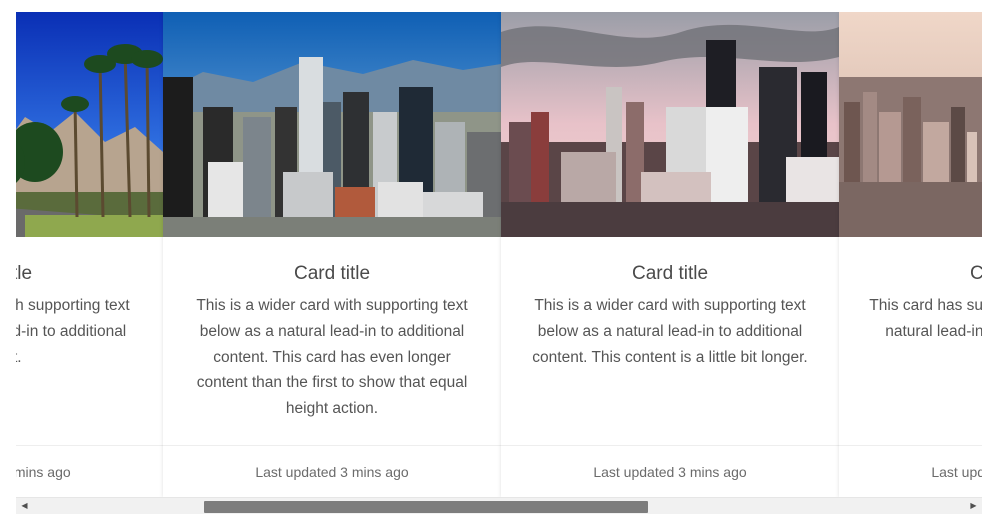 The width and height of the screenshot is (1001, 529). Describe the element at coordinates (332, 124) in the screenshot. I see `card-image-city-day` at that location.